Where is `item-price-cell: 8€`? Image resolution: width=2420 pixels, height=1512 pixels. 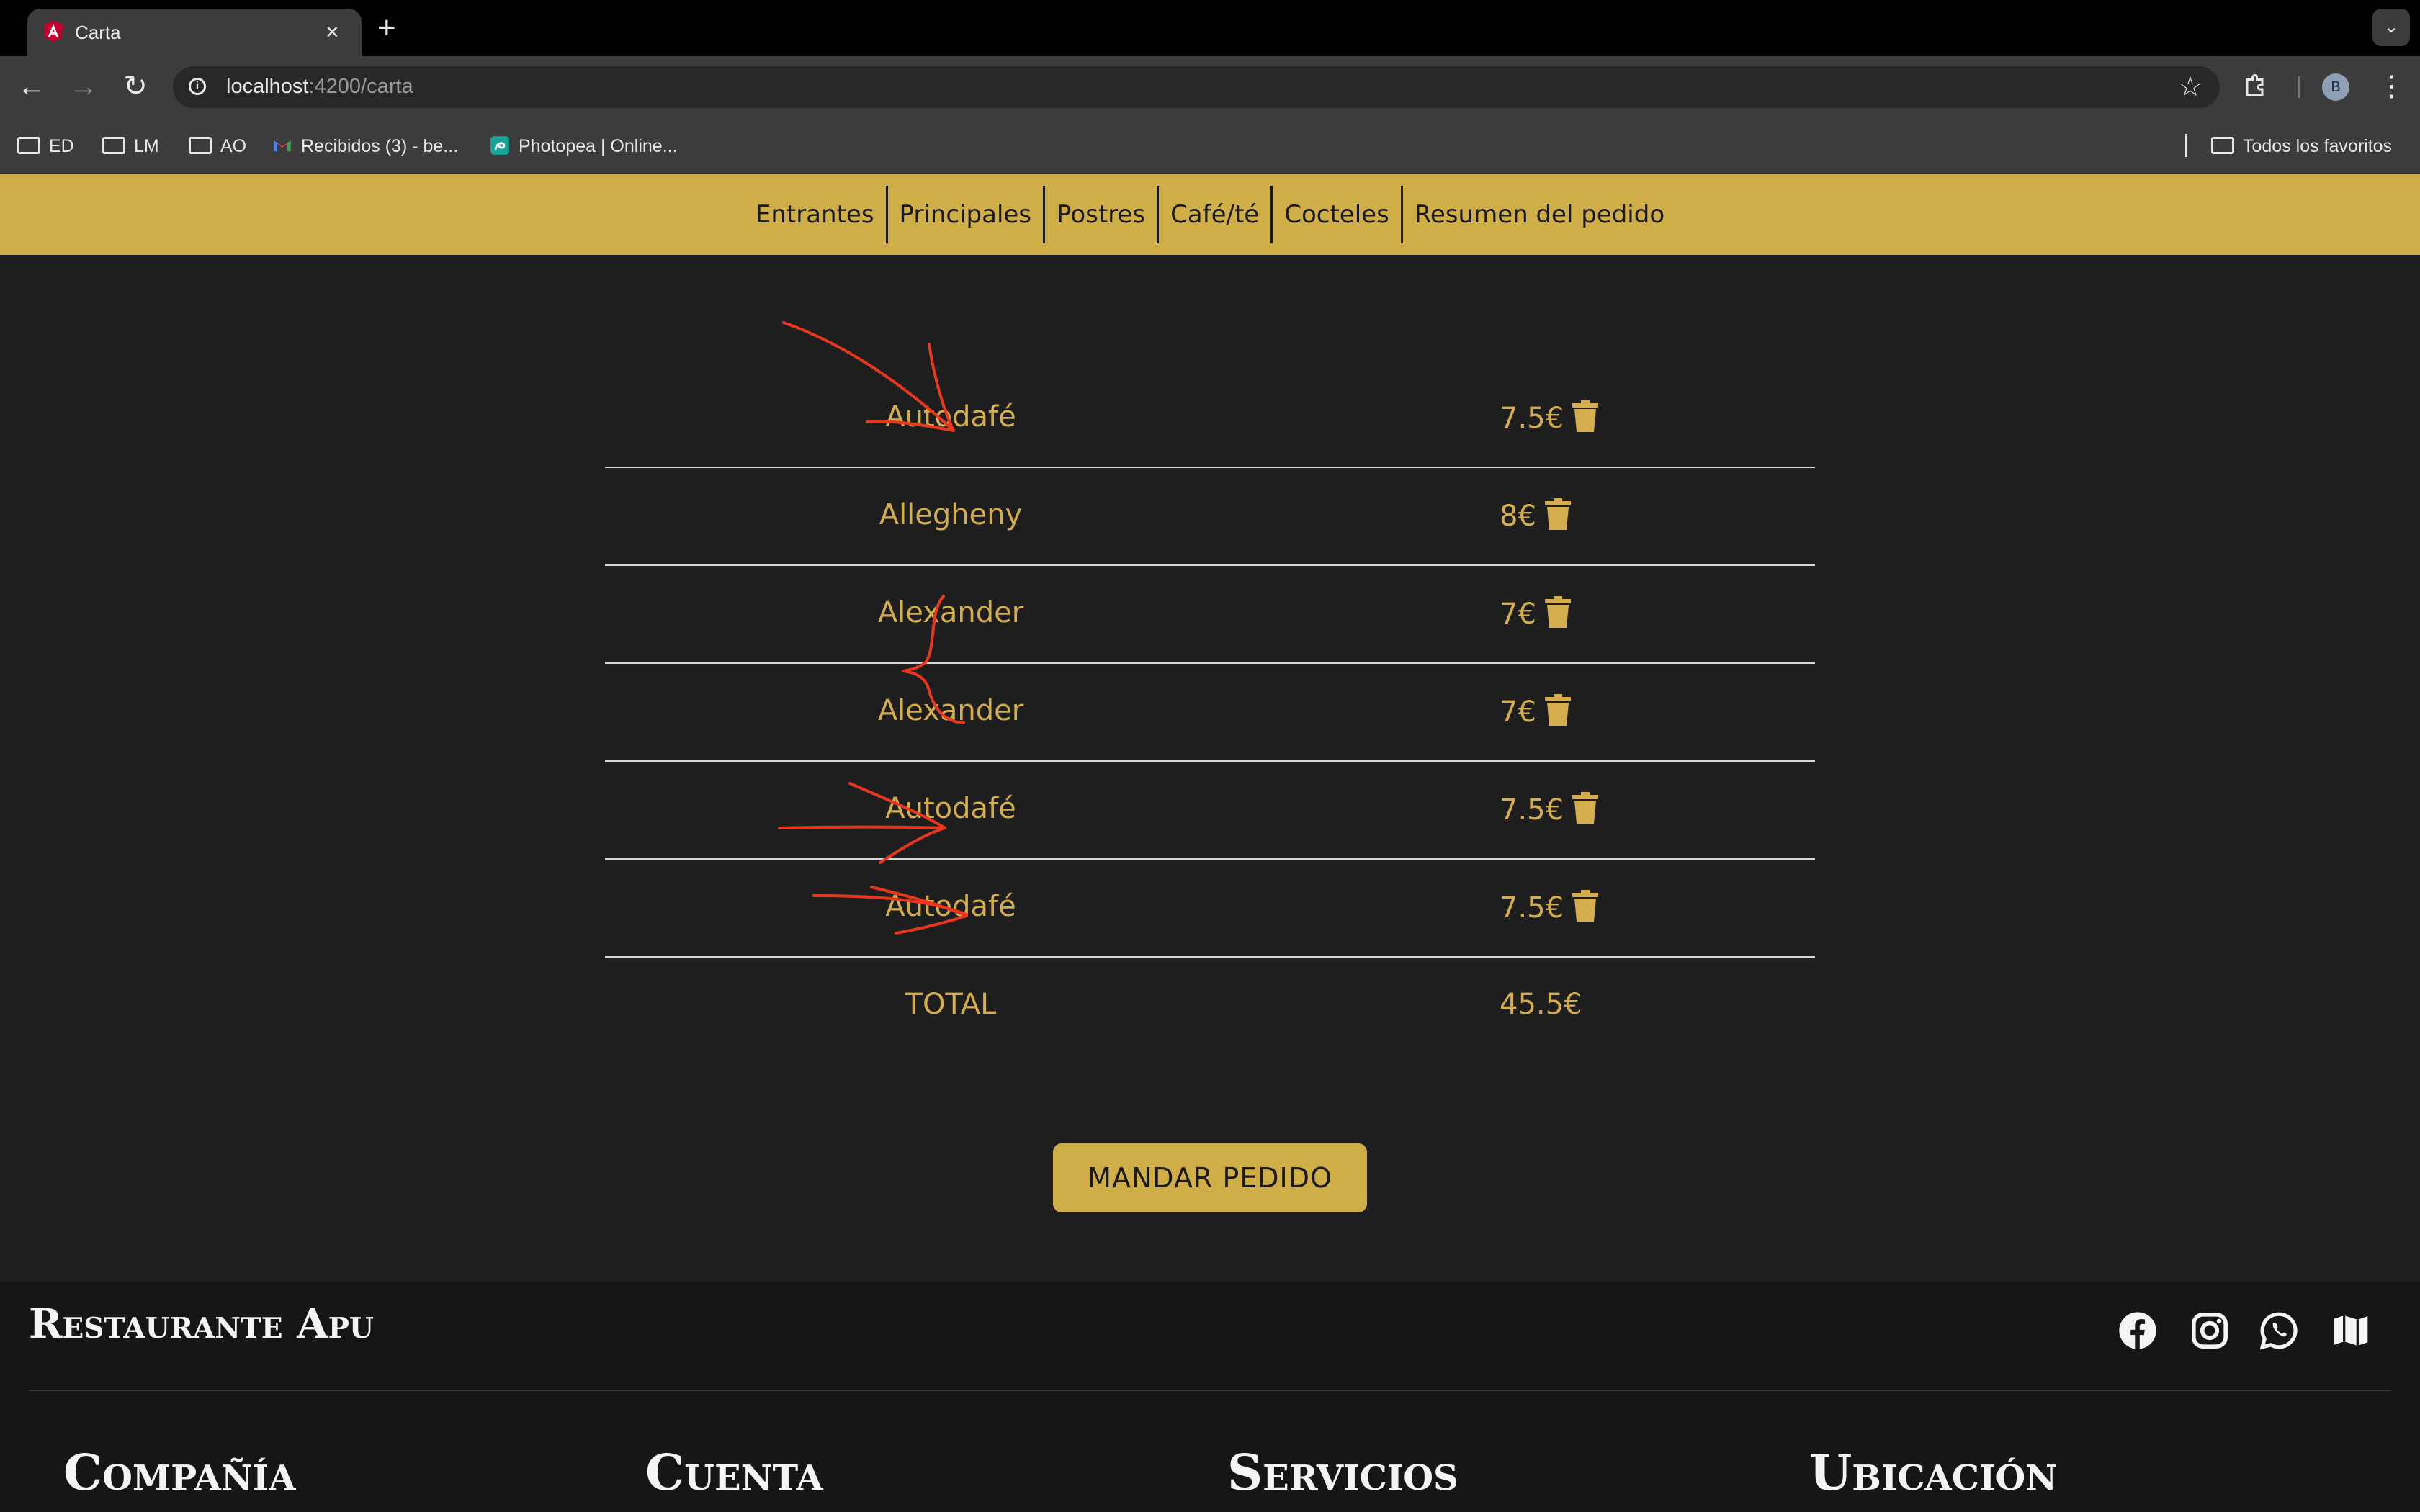 item-price-cell: 8€ is located at coordinates (1535, 515).